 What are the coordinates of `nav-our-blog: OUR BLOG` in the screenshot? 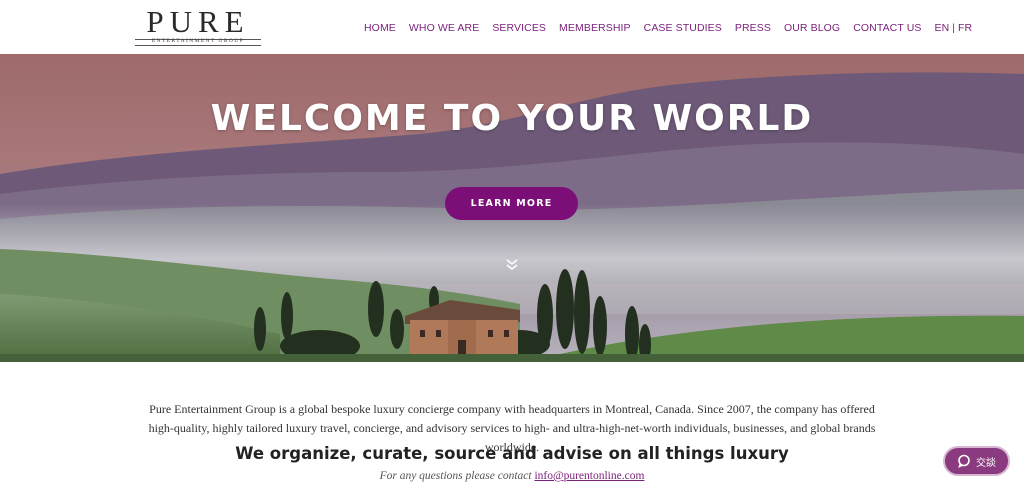 It's located at (812, 28).